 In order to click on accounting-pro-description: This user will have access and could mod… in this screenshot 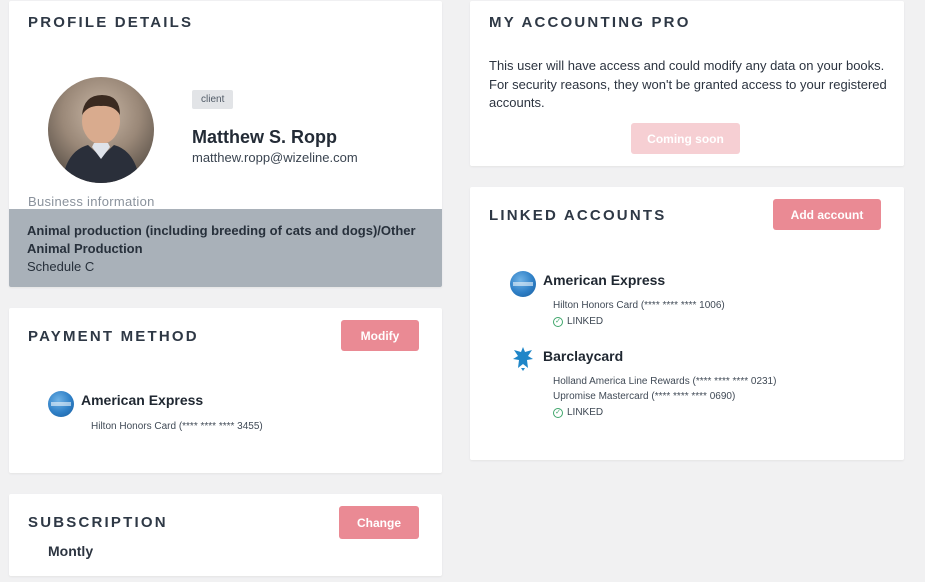, I will do `click(688, 84)`.